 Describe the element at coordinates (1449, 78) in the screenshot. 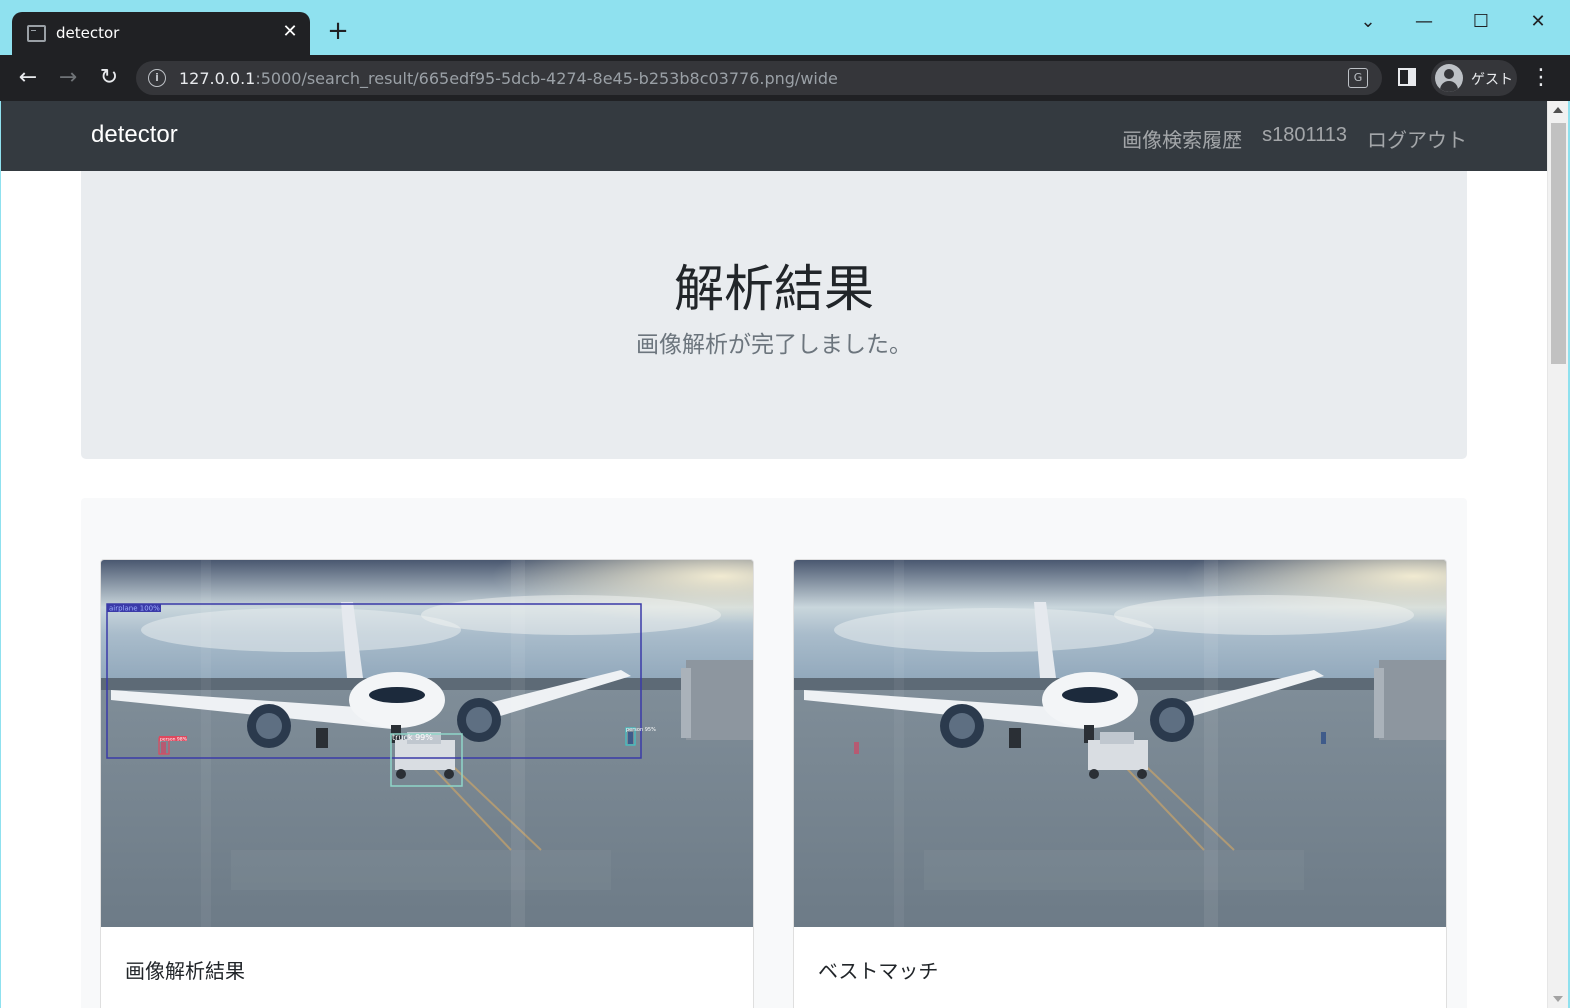

I see `avatar-icon` at that location.